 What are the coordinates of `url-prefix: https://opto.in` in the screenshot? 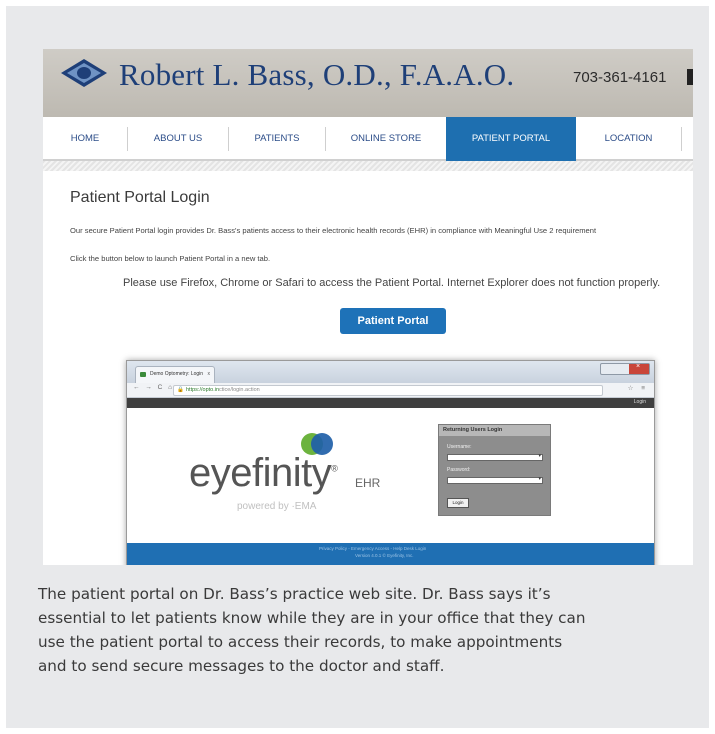 It's located at (203, 390).